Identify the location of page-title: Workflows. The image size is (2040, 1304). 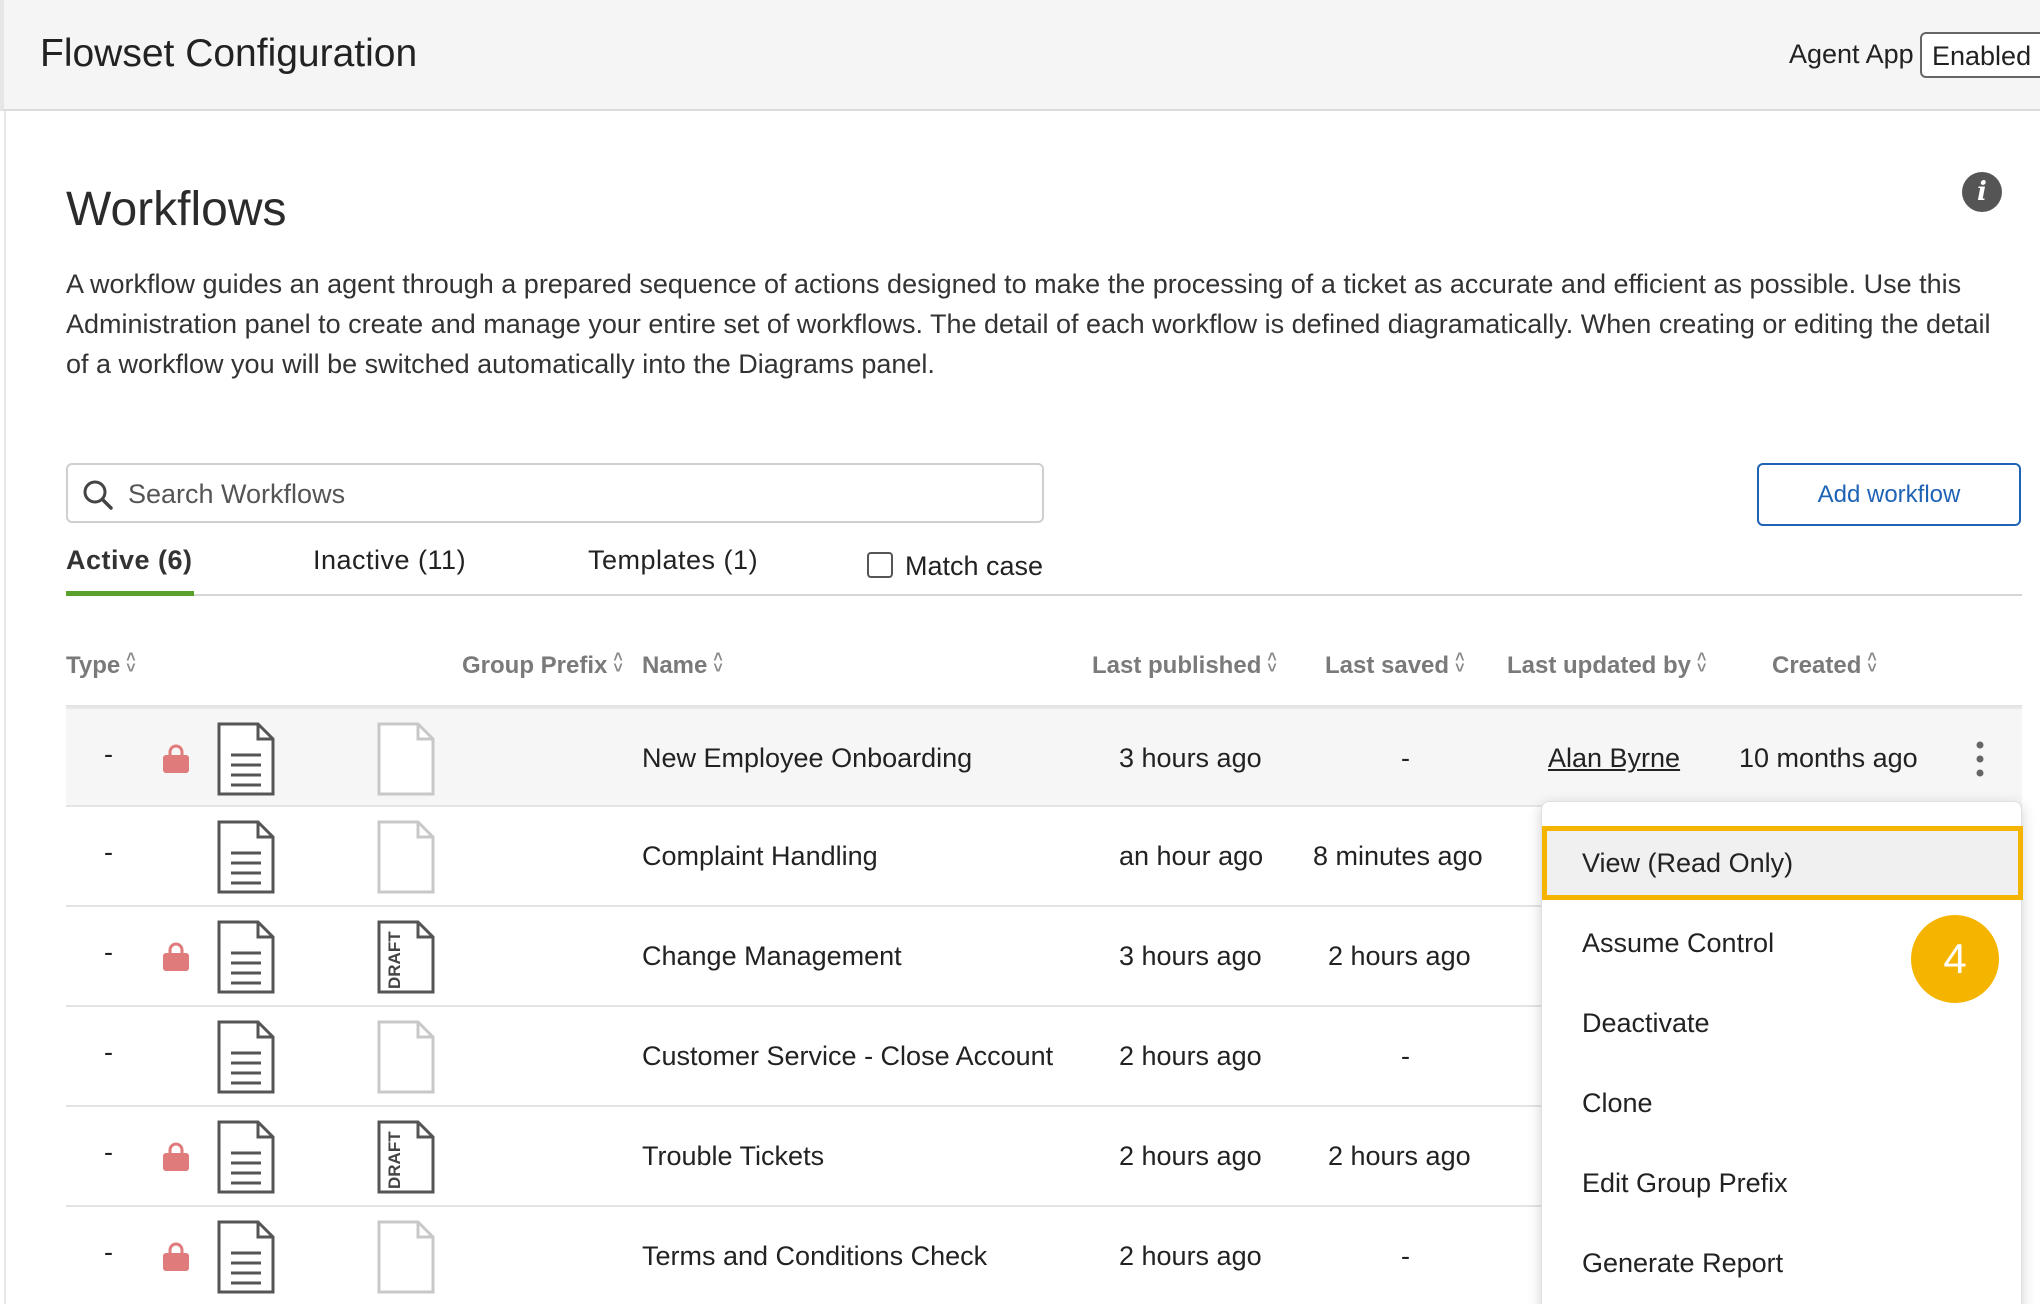
(176, 209).